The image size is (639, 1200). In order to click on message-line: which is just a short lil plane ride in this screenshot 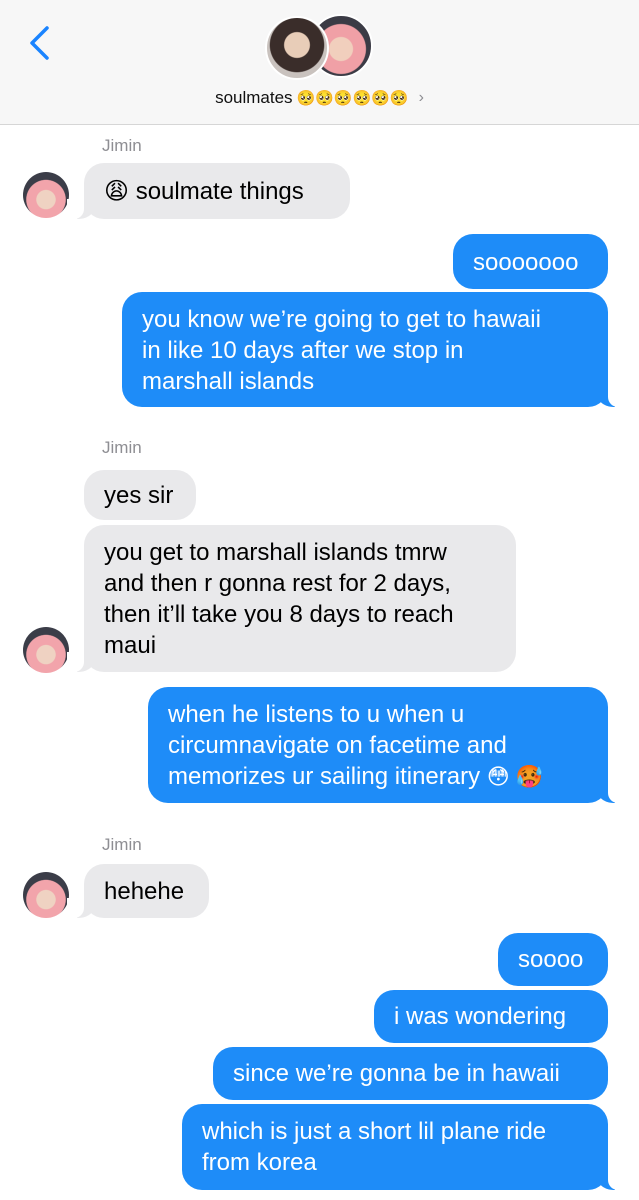, I will do `click(374, 1131)`.